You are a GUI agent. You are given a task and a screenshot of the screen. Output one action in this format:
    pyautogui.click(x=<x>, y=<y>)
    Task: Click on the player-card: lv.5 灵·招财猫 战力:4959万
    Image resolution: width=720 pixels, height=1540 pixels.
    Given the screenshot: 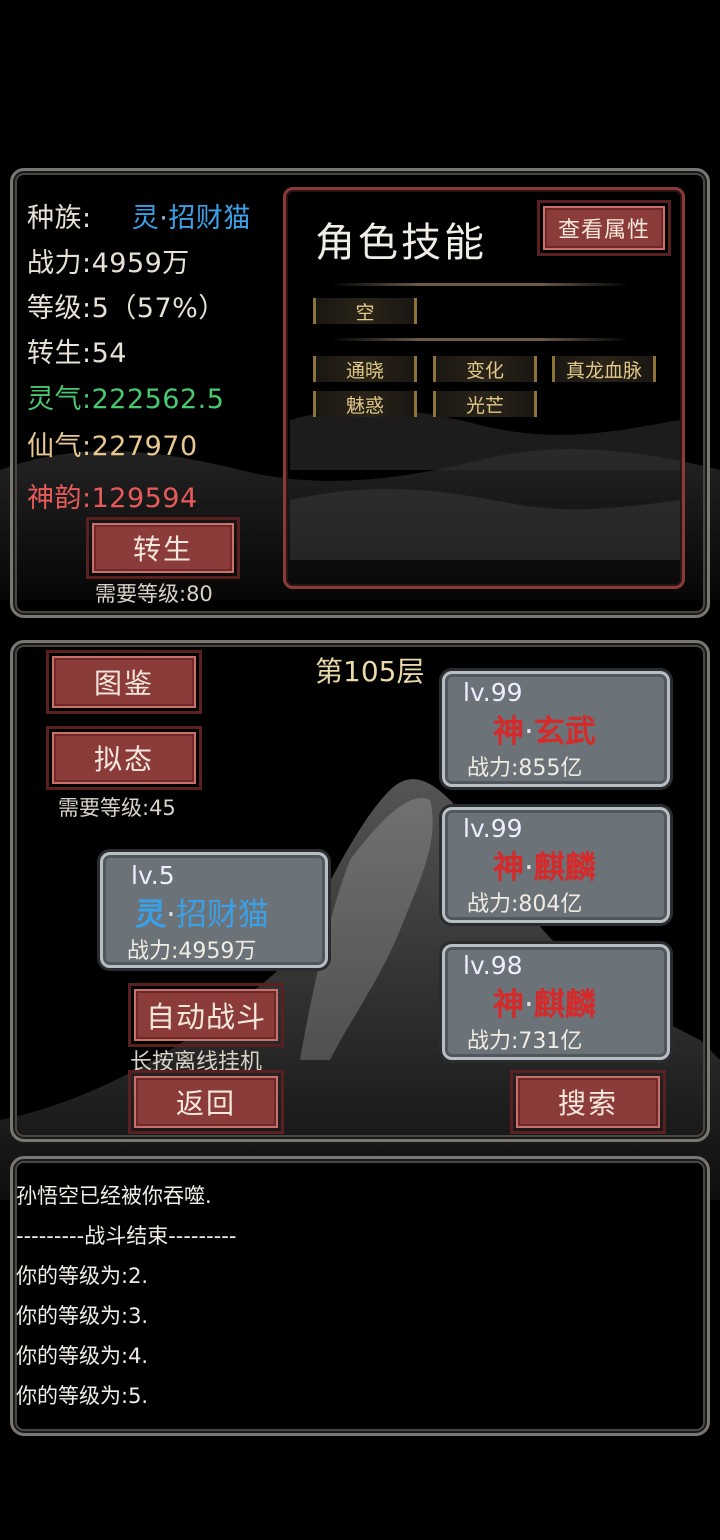 What is the action you would take?
    pyautogui.click(x=214, y=910)
    